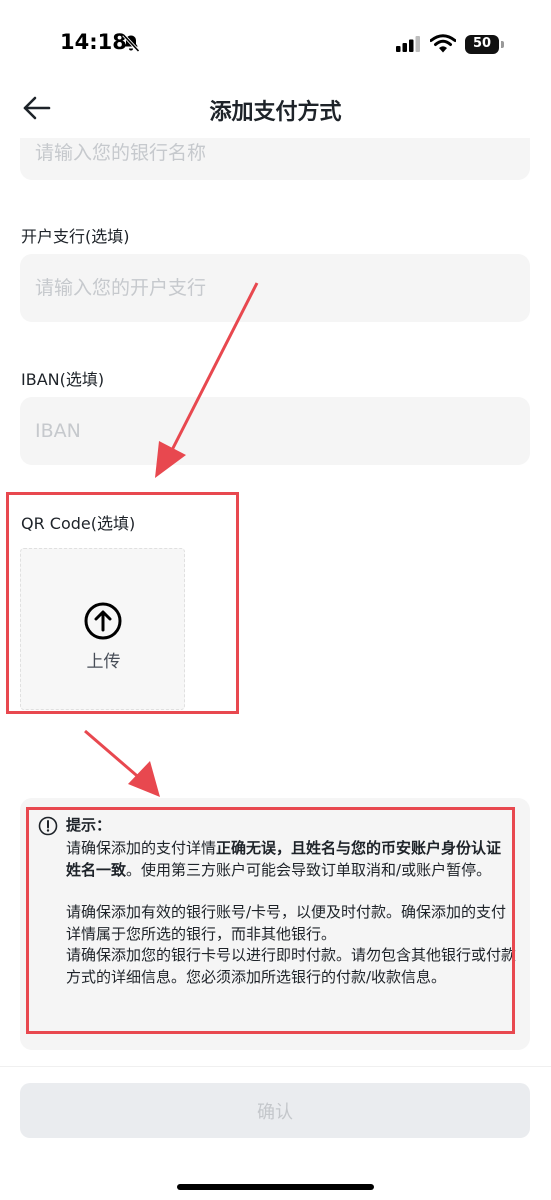 This screenshot has width=551, height=1200. I want to click on footer-divider, so click(275, 1066).